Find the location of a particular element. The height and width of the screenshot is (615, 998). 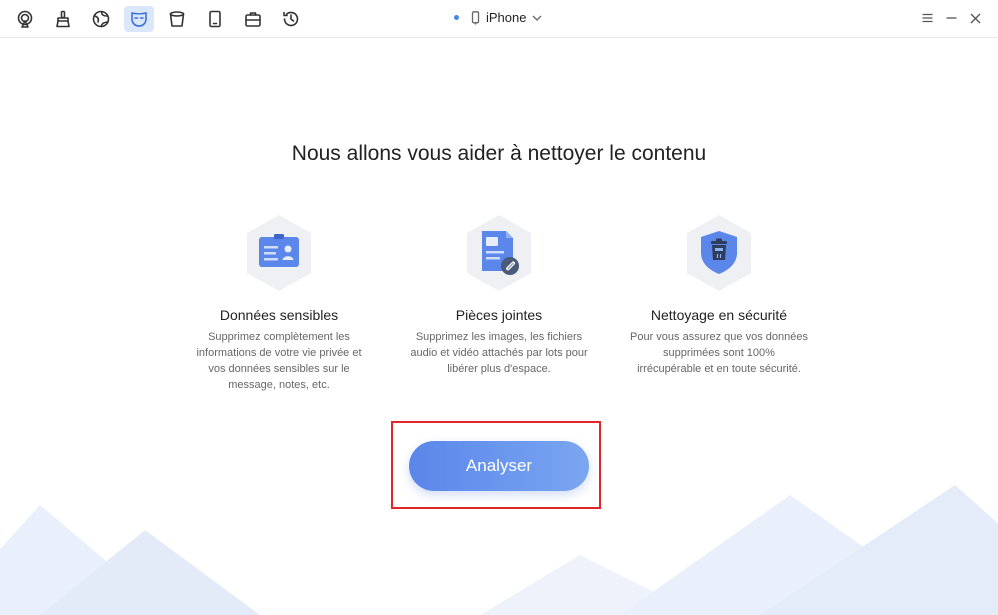

tool-toolbox is located at coordinates (253, 19).